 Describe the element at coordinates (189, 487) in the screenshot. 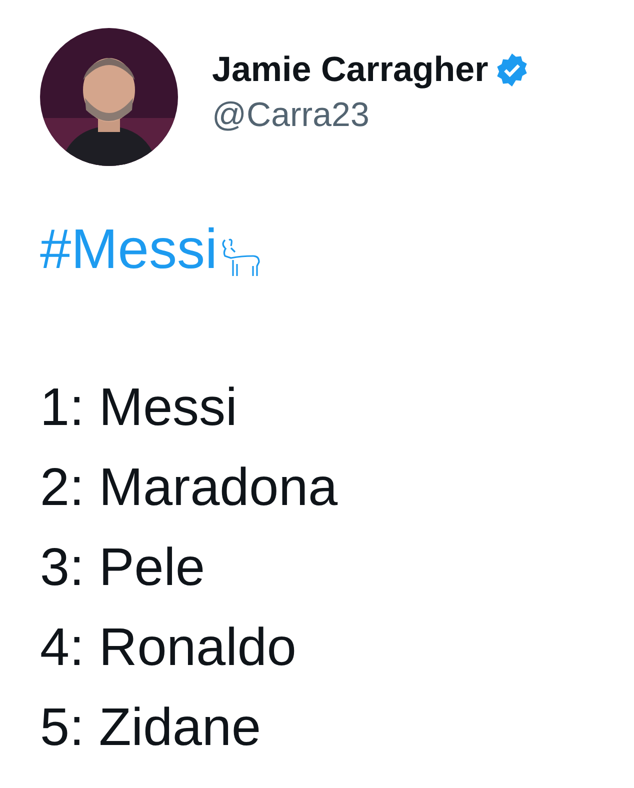

I see `list-line: 2: Maradona` at that location.